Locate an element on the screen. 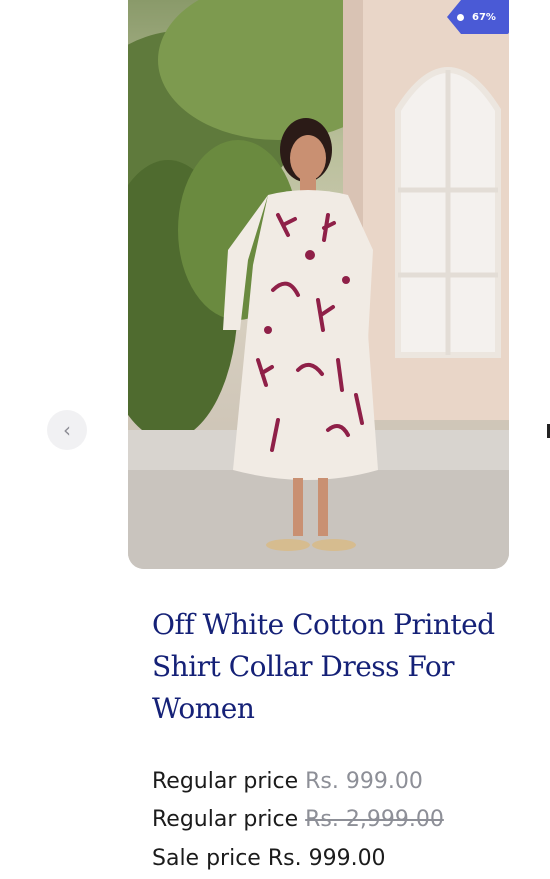 This screenshot has width=550, height=879. carousel-prev-button: ‹ is located at coordinates (67, 430).